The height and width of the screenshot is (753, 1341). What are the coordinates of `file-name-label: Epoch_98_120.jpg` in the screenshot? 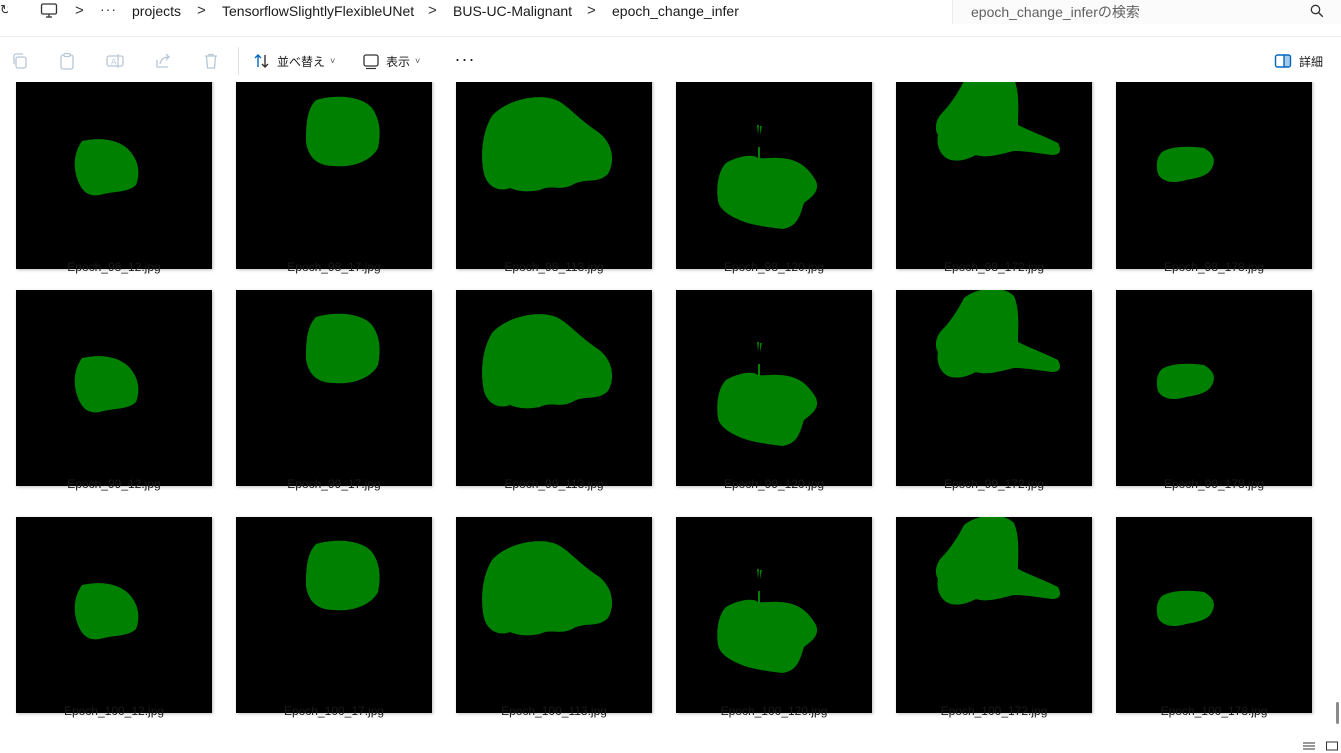 It's located at (774, 267).